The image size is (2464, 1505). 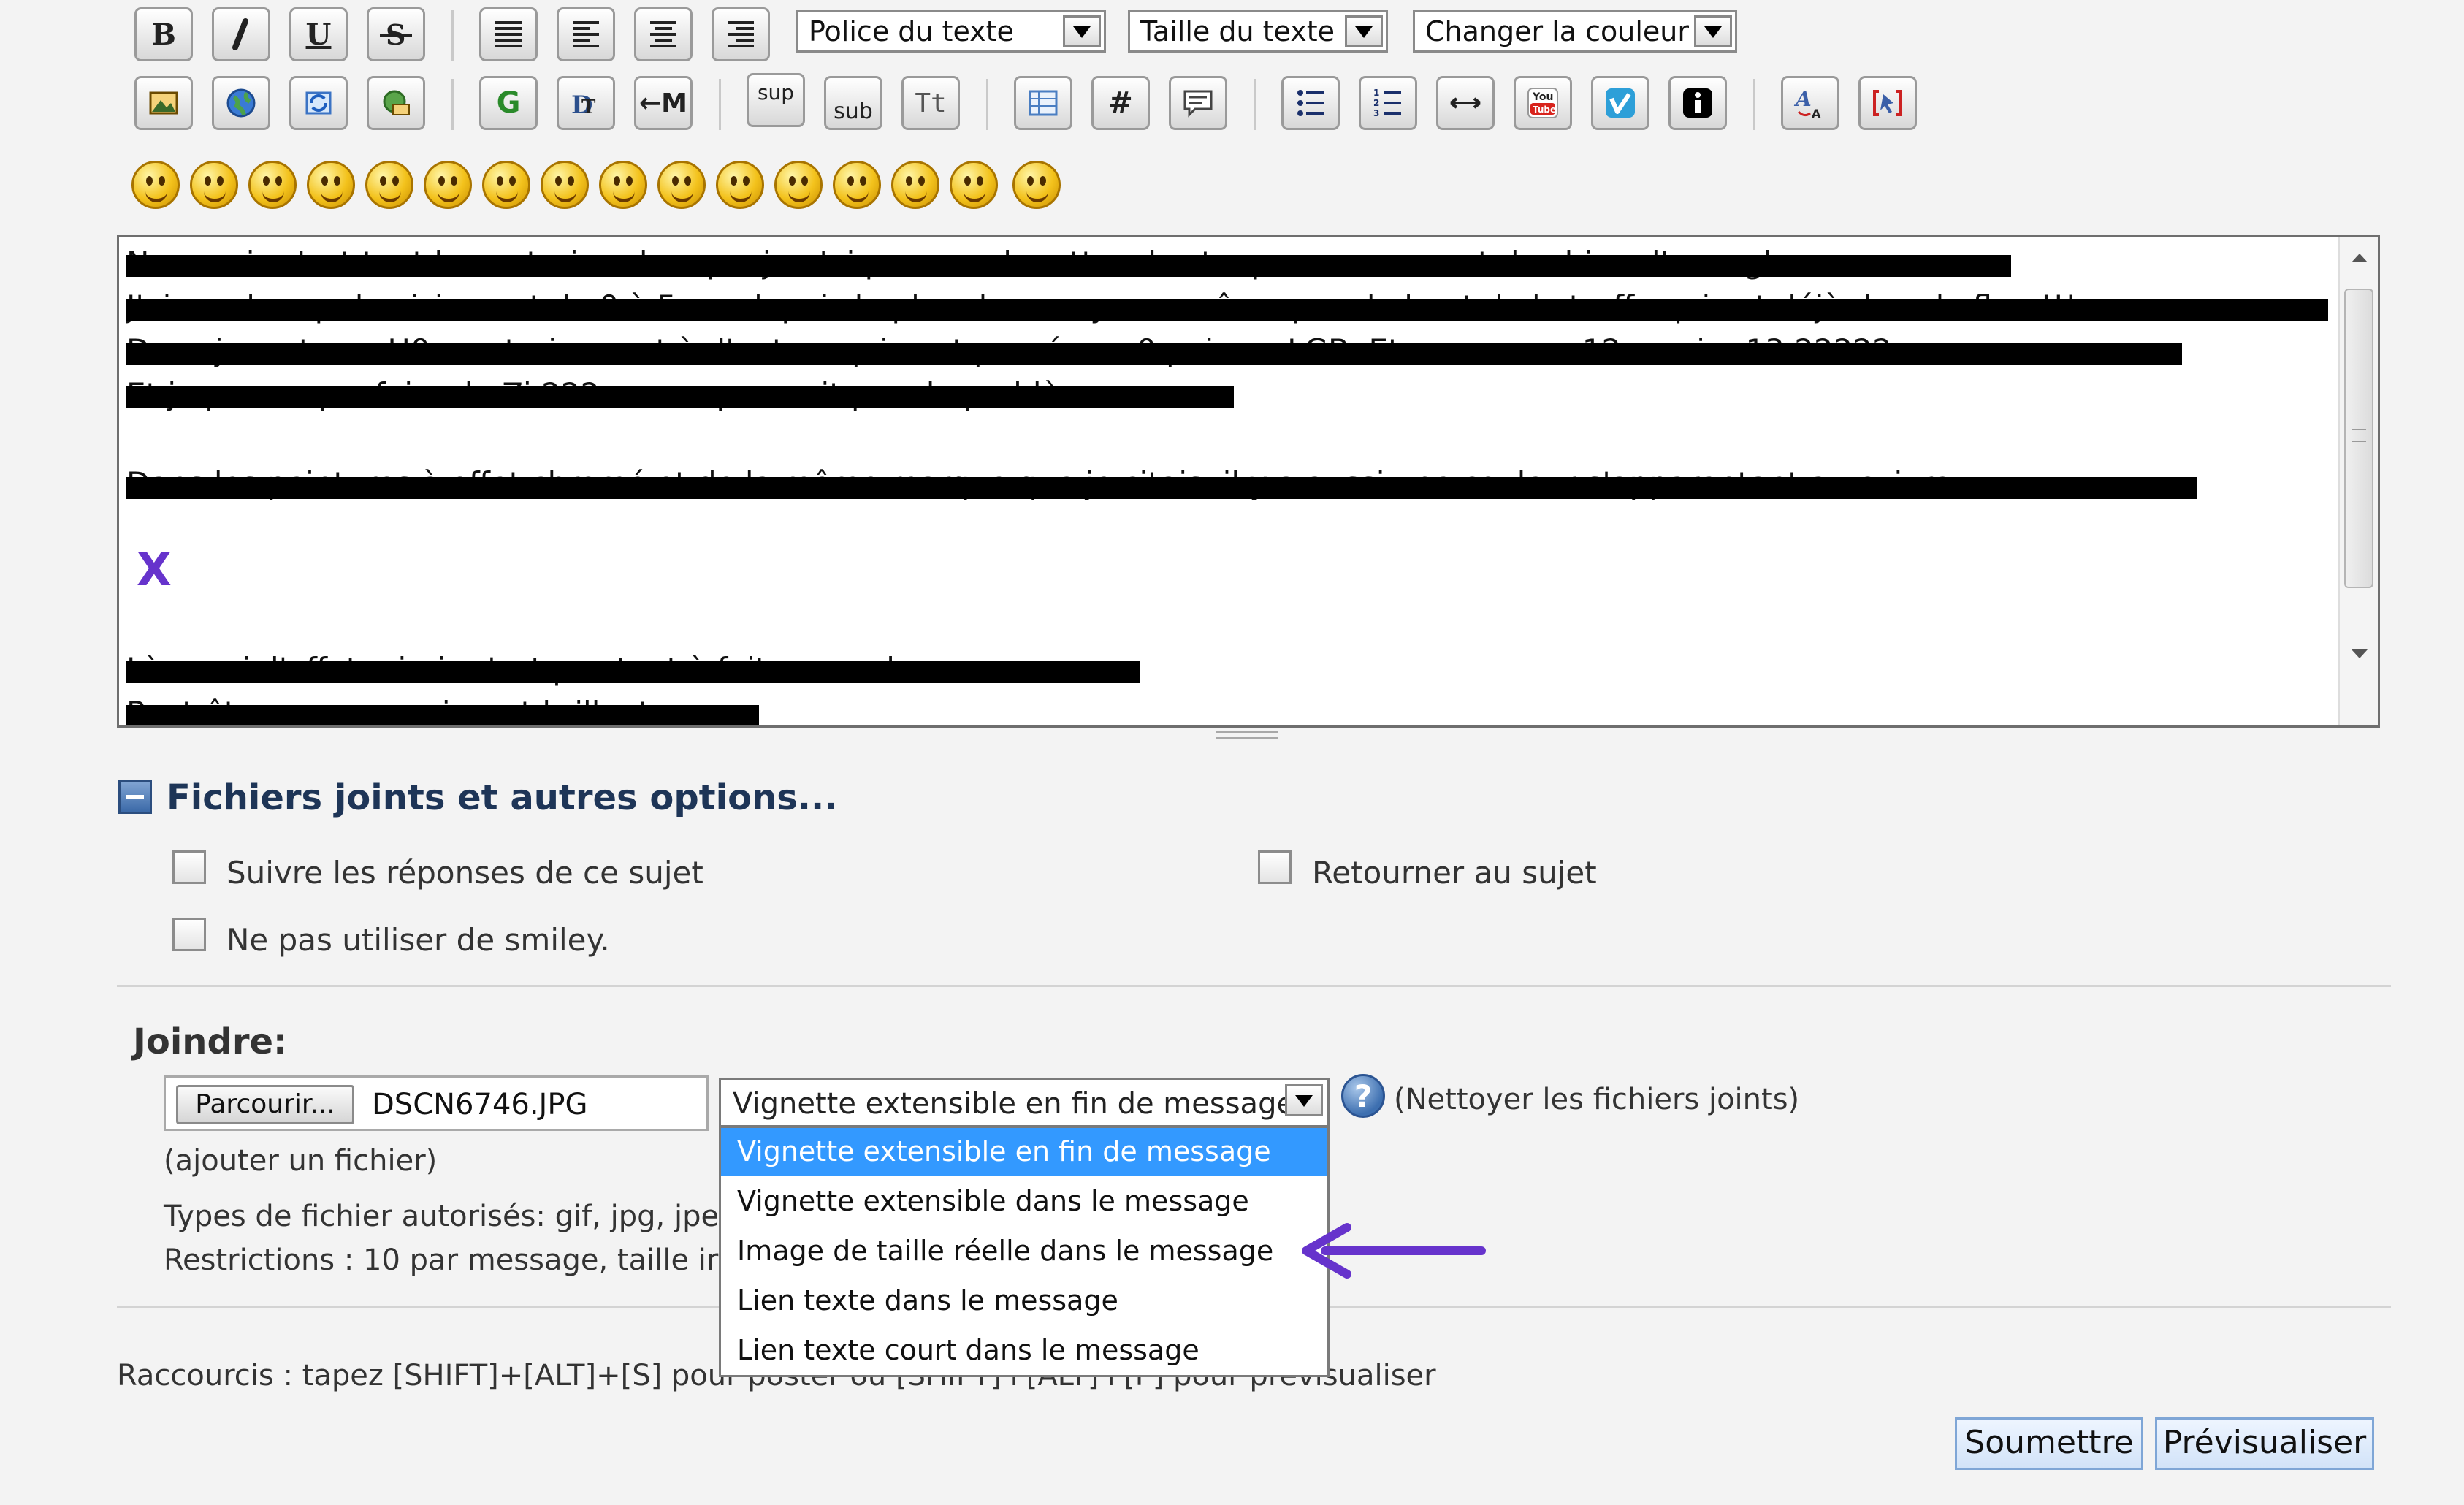 I want to click on horizontal-rule-button, so click(x=1465, y=103).